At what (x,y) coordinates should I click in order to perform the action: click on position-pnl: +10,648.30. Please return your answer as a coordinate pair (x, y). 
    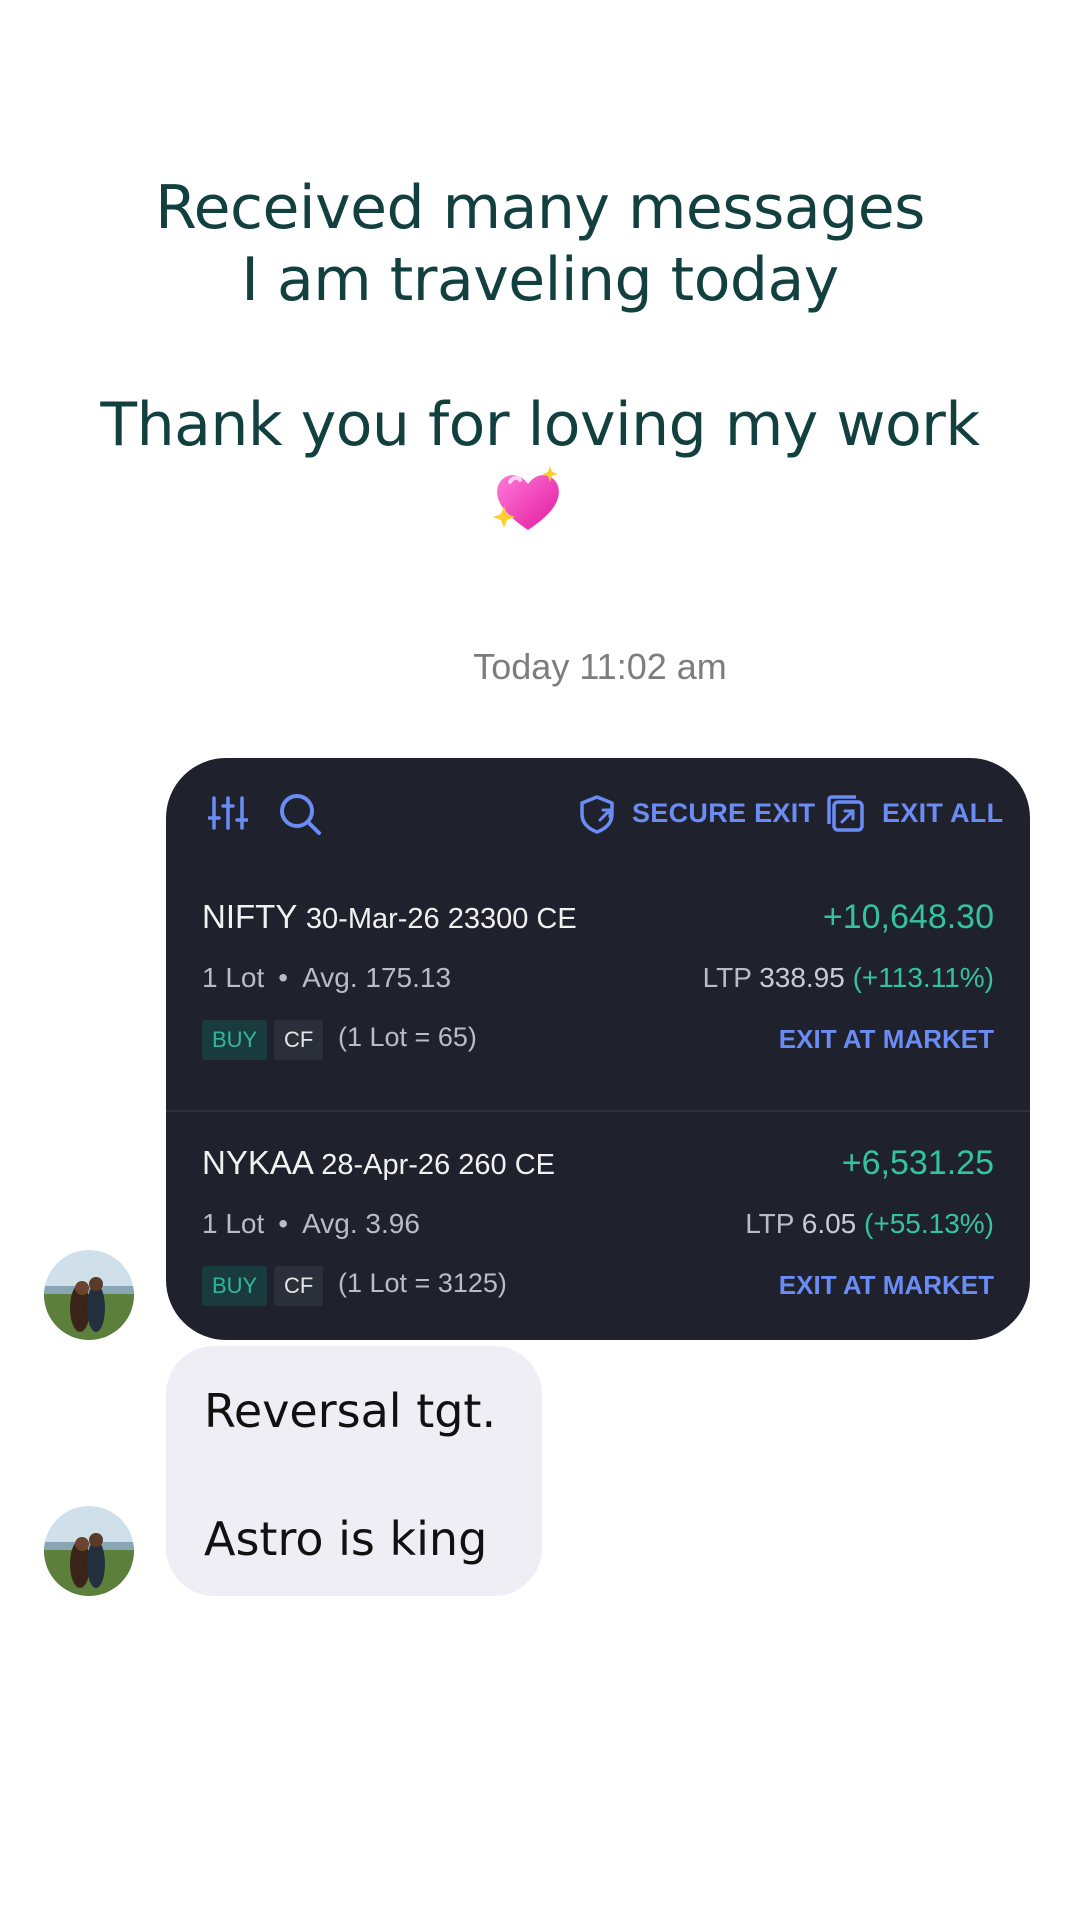
    Looking at the image, I should click on (908, 917).